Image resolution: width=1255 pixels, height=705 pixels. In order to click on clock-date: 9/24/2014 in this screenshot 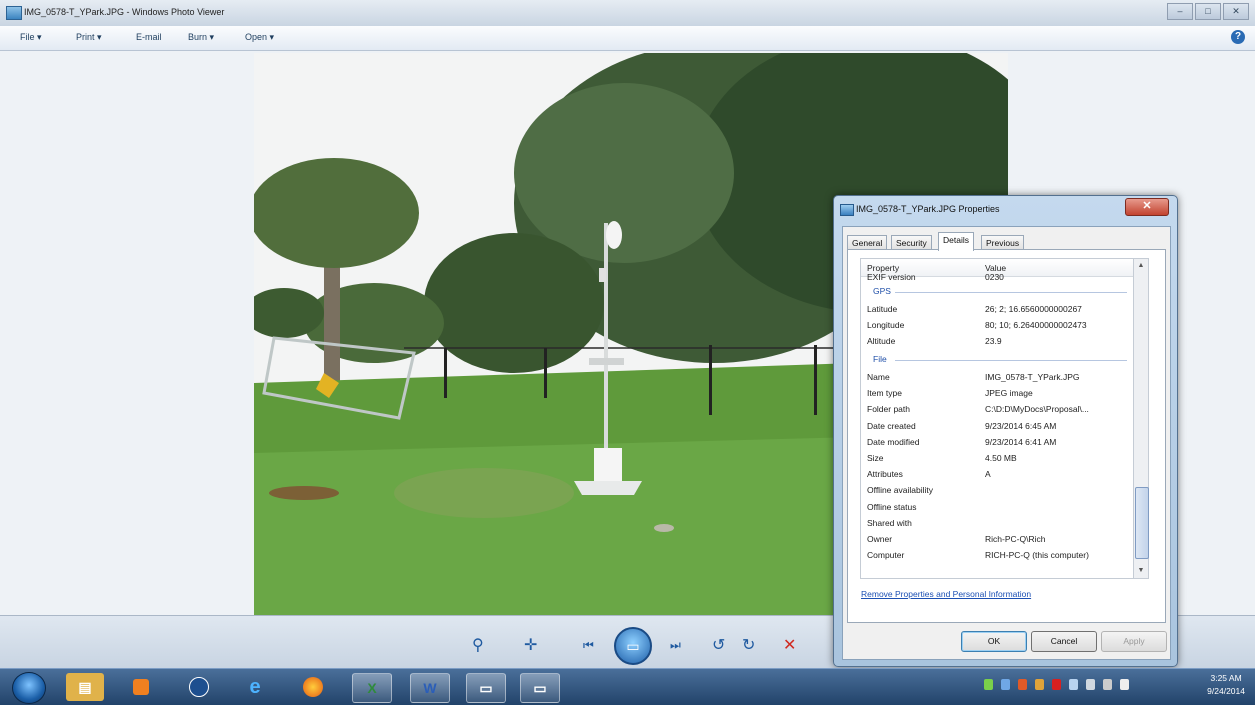, I will do `click(1226, 691)`.